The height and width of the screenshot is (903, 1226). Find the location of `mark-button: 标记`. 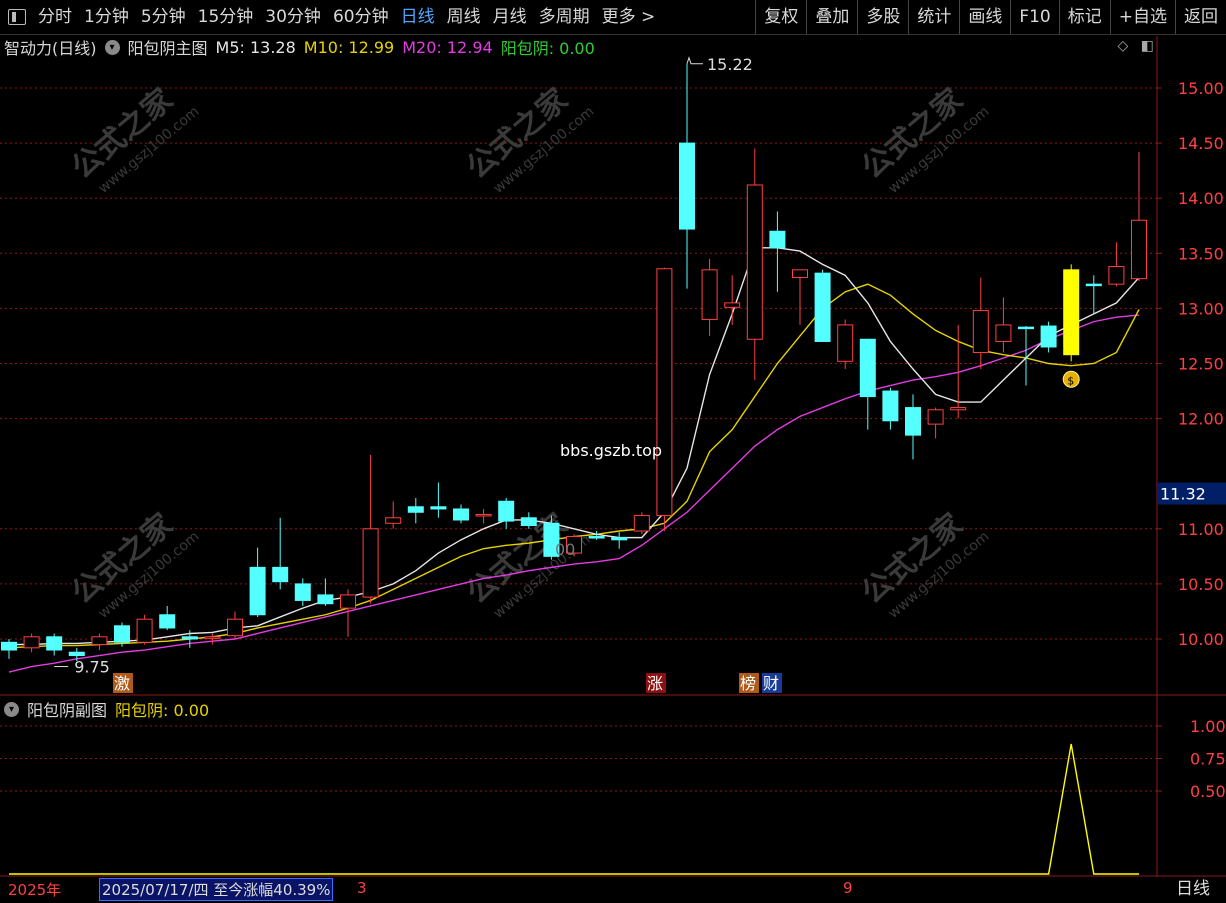

mark-button: 标记 is located at coordinates (1084, 17).